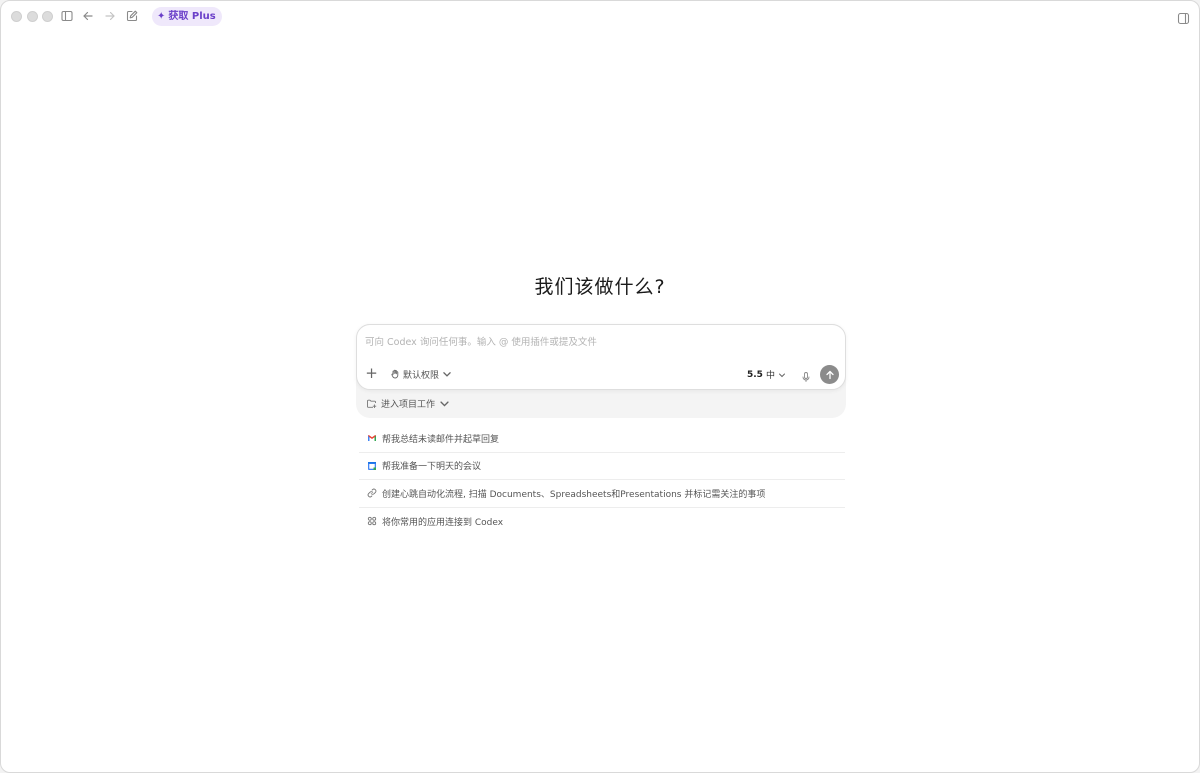 This screenshot has height=773, width=1200. Describe the element at coordinates (441, 439) in the screenshot. I see `suggestion-text: 帮我总结未读邮件并起草回复` at that location.